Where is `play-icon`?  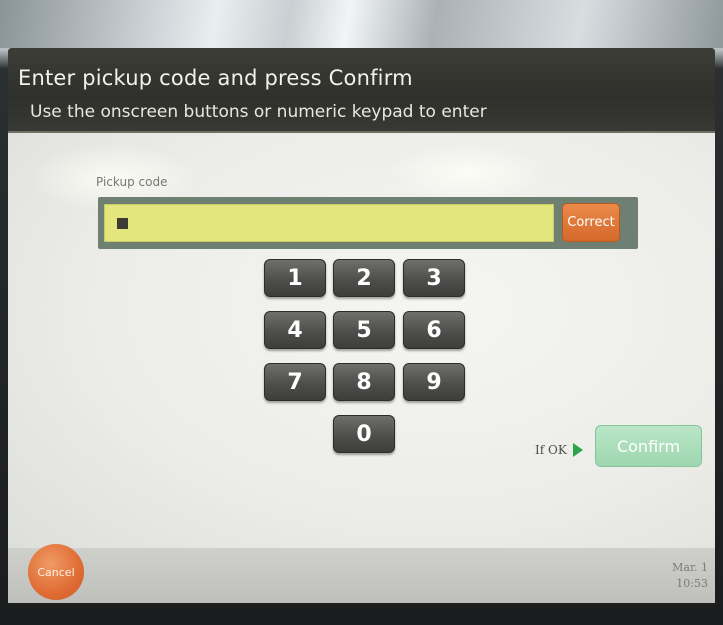
play-icon is located at coordinates (577, 450).